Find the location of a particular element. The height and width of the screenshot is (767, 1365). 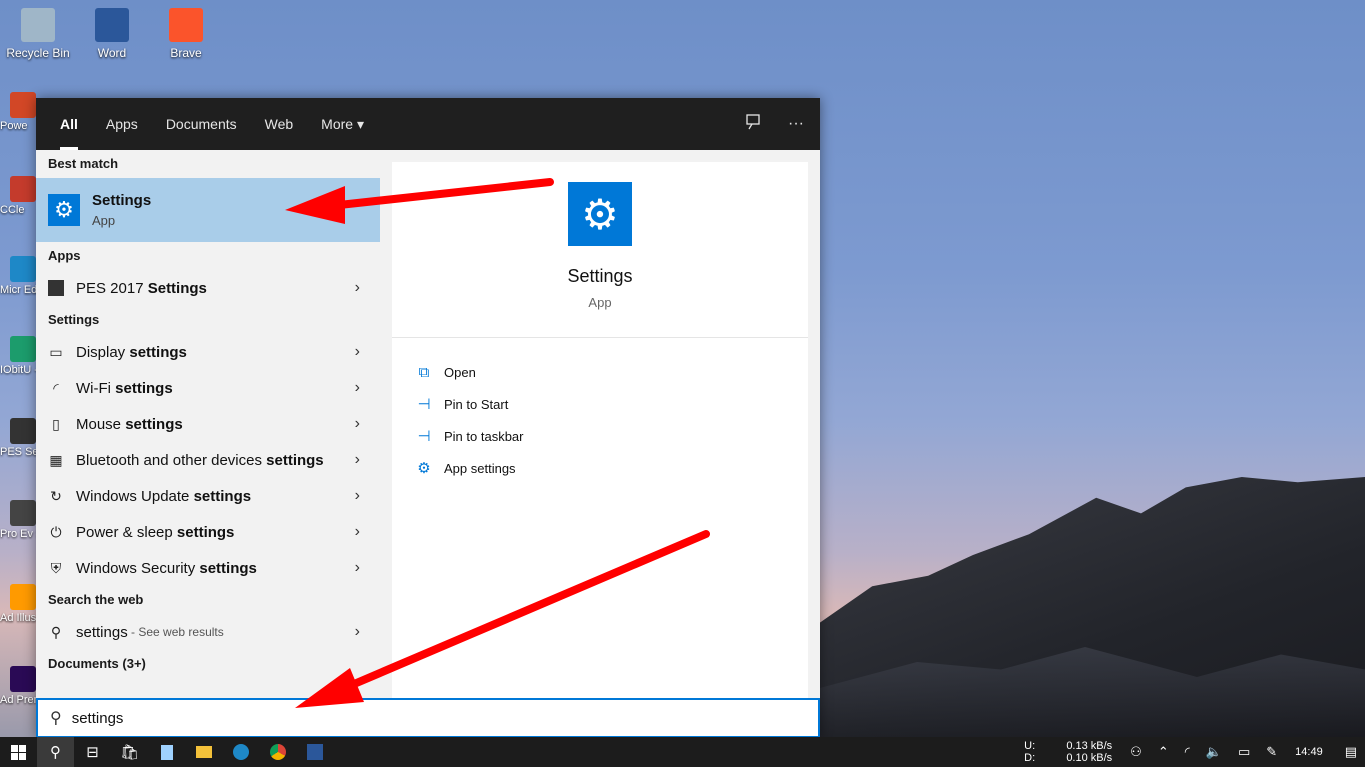

action-pin-to-taskbar: ⊣ Pin to taskbar is located at coordinates (611, 436).